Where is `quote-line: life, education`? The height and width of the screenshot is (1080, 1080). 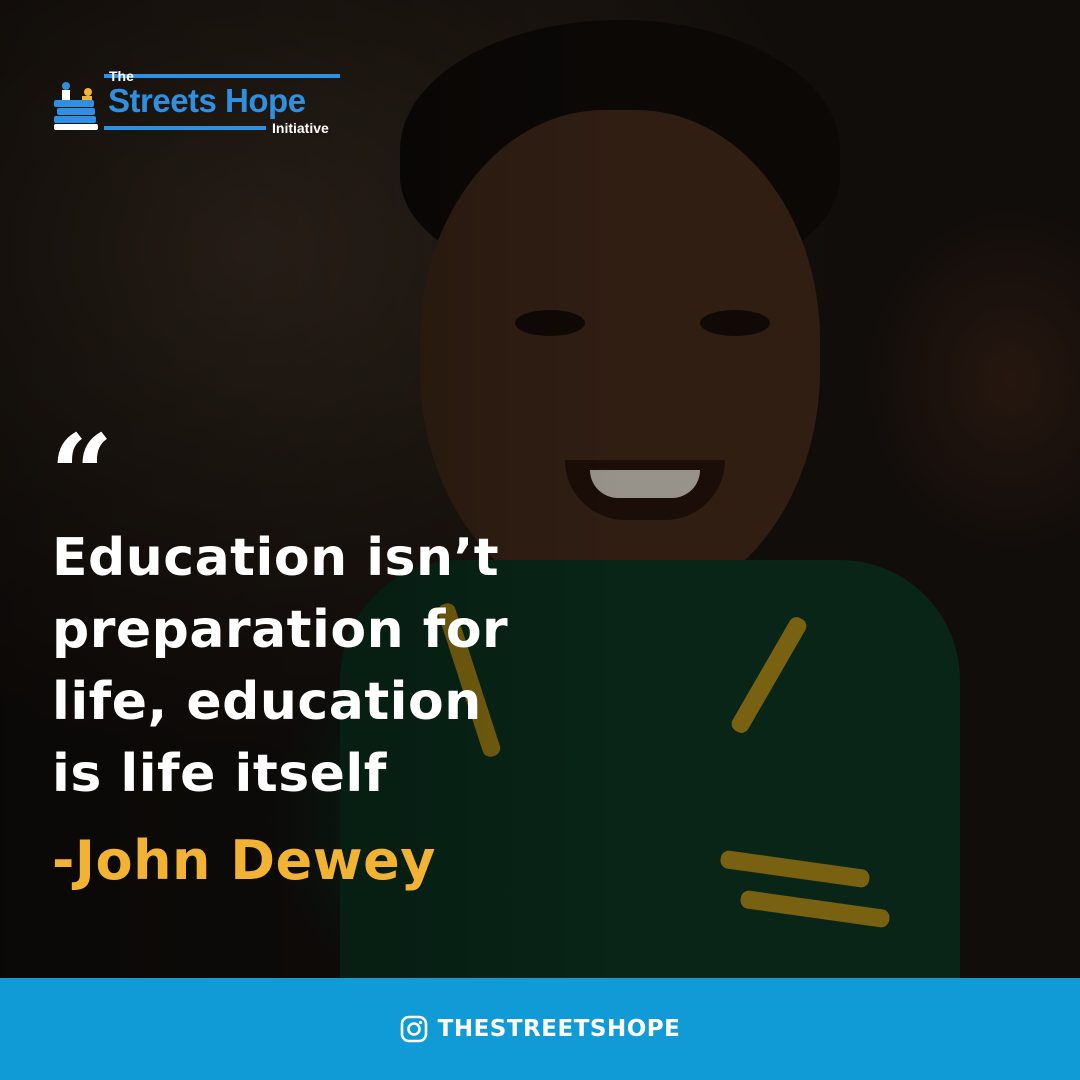 quote-line: life, education is located at coordinates (267, 702).